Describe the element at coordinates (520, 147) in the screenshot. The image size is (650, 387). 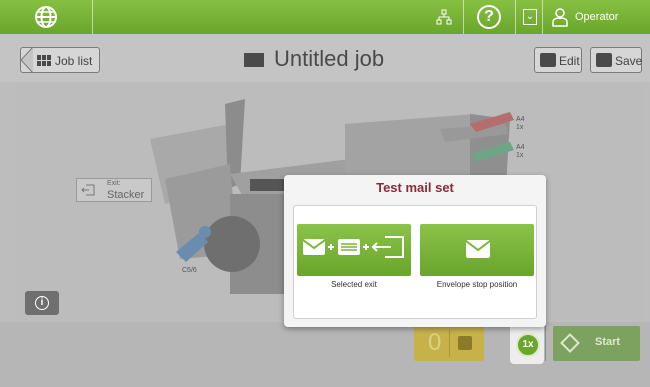
I see `tray2-format: A4` at that location.